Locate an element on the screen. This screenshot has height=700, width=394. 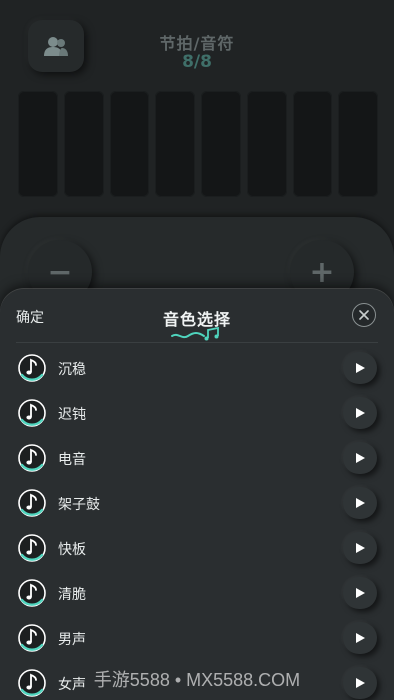
watermark: 手游5588 • MX5588.COM is located at coordinates (197, 680).